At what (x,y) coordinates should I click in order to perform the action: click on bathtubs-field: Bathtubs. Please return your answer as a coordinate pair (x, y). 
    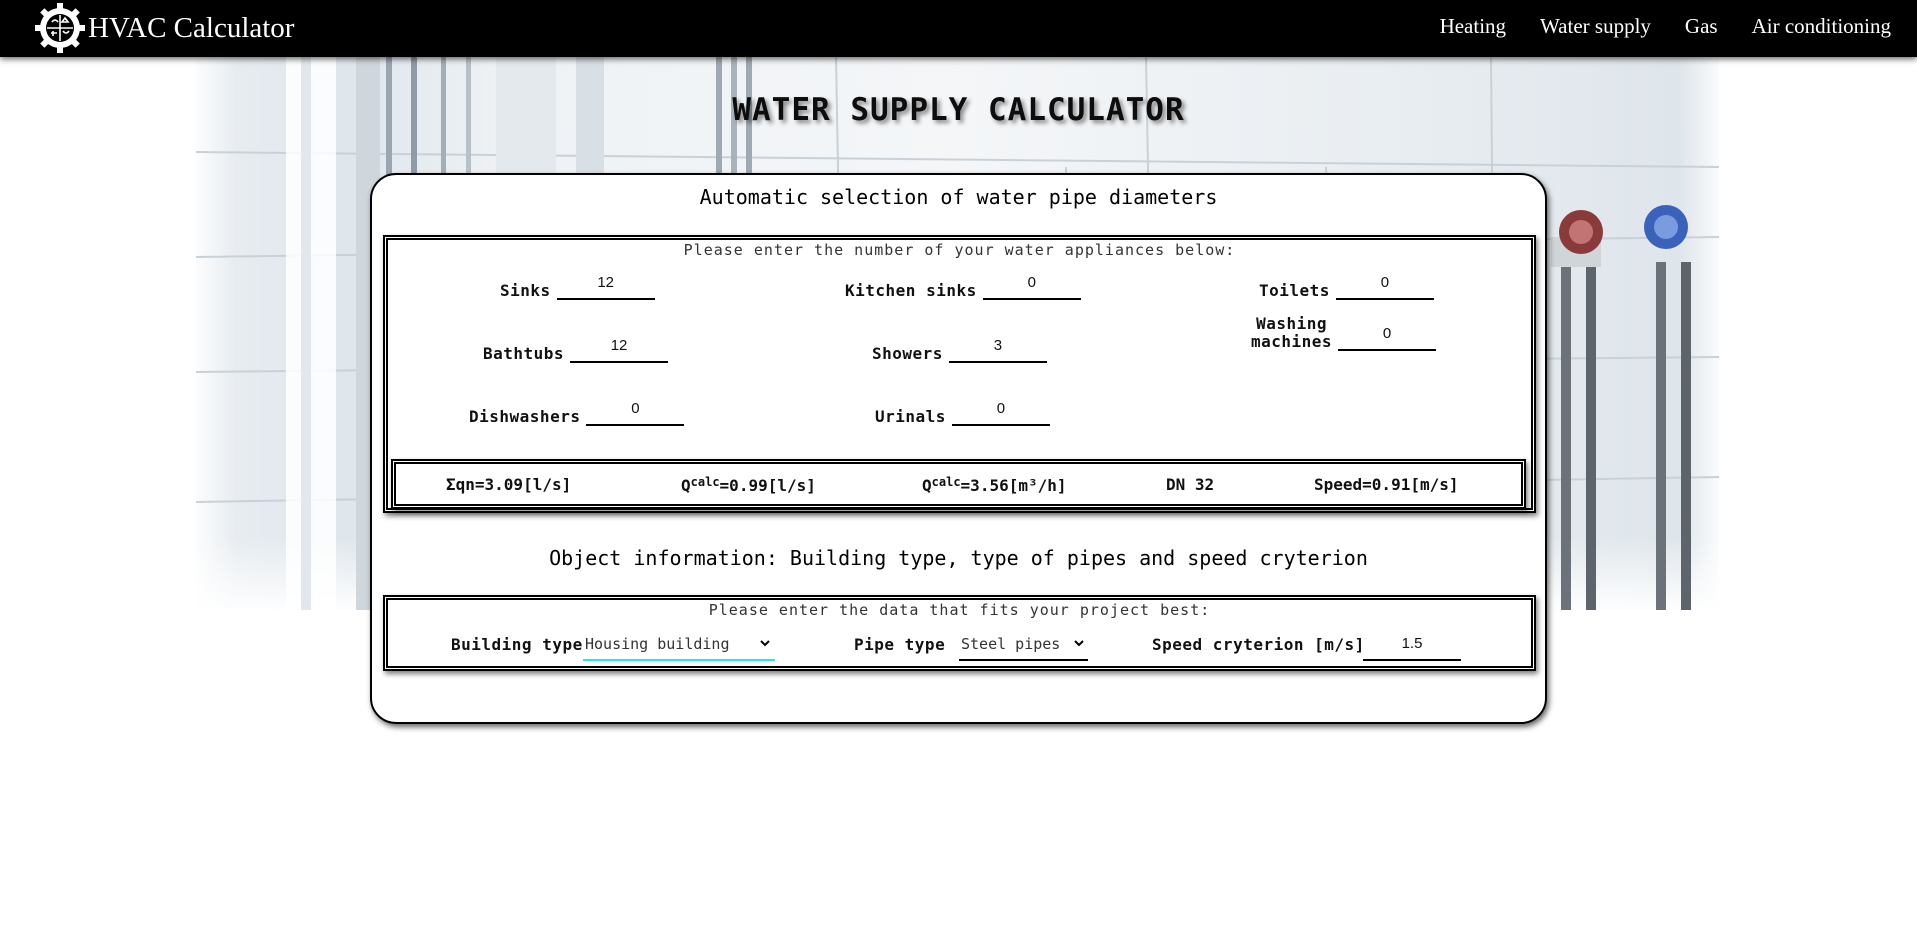
    Looking at the image, I should click on (576, 348).